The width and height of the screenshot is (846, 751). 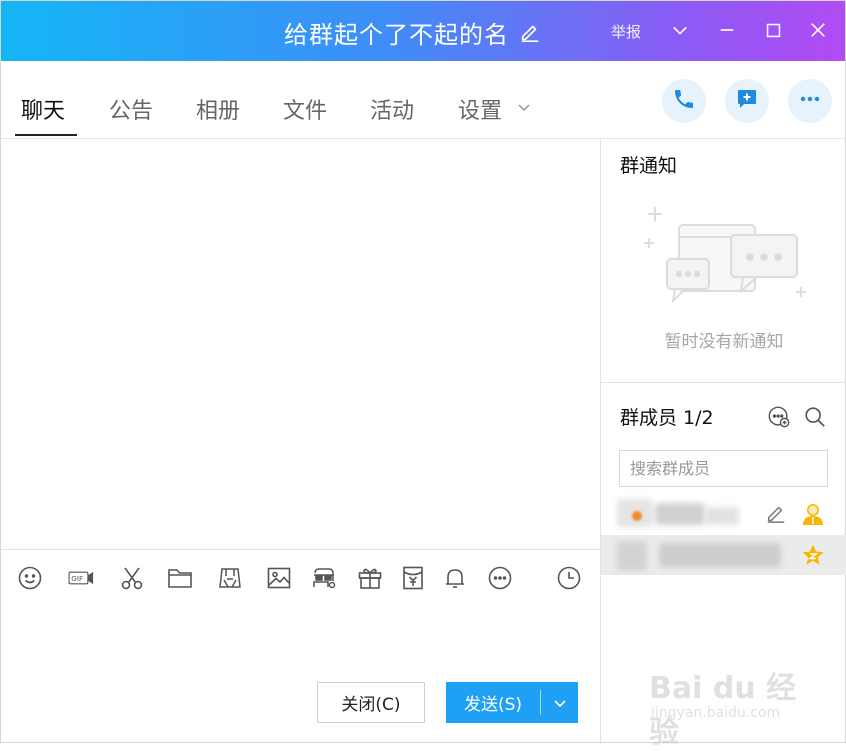 I want to click on add-message-icon, so click(x=747, y=101).